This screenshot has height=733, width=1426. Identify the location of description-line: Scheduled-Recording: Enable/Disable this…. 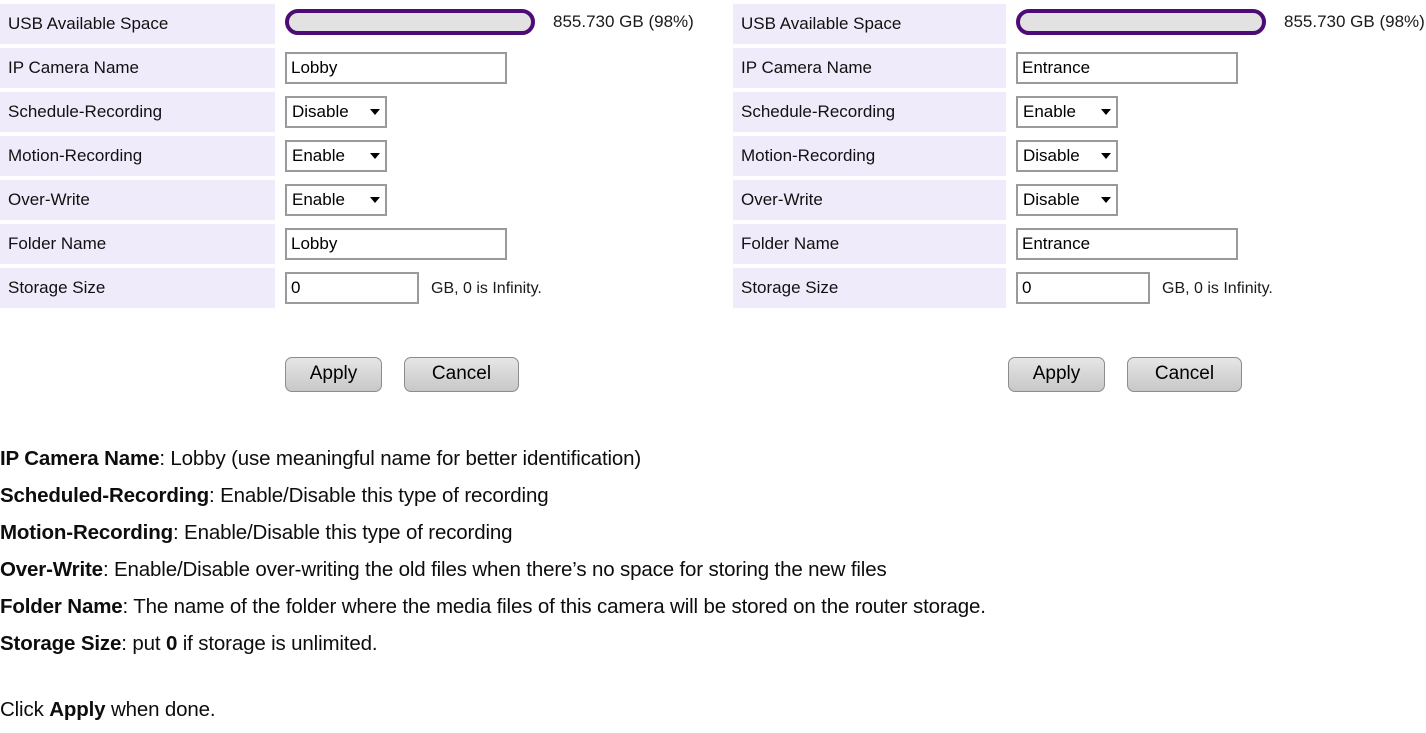
(713, 495).